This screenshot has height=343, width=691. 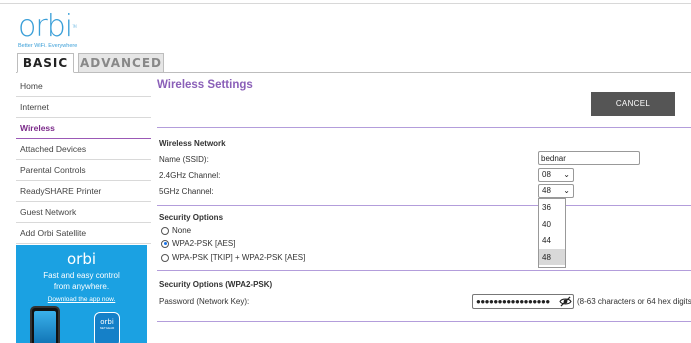 I want to click on security-option-wpa2: WPA2-PSK [AES], so click(x=198, y=243).